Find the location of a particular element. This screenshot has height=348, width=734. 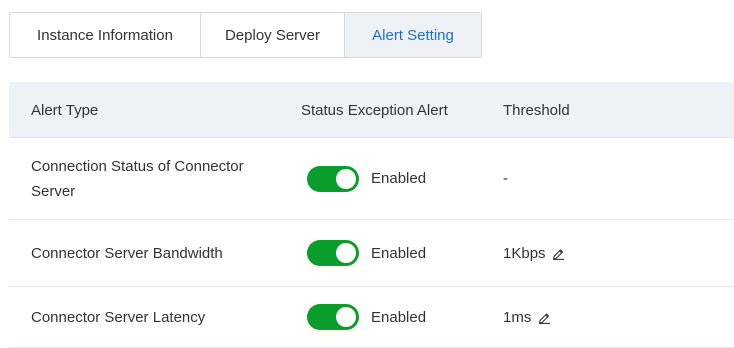

threshold-cell: - is located at coordinates (505, 178).